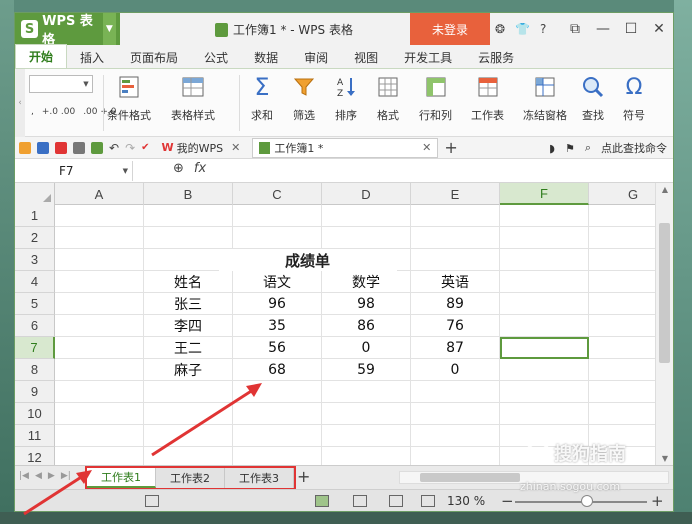 This screenshot has height=524, width=692. I want to click on horizontal-scroll-thumb, so click(470, 477).